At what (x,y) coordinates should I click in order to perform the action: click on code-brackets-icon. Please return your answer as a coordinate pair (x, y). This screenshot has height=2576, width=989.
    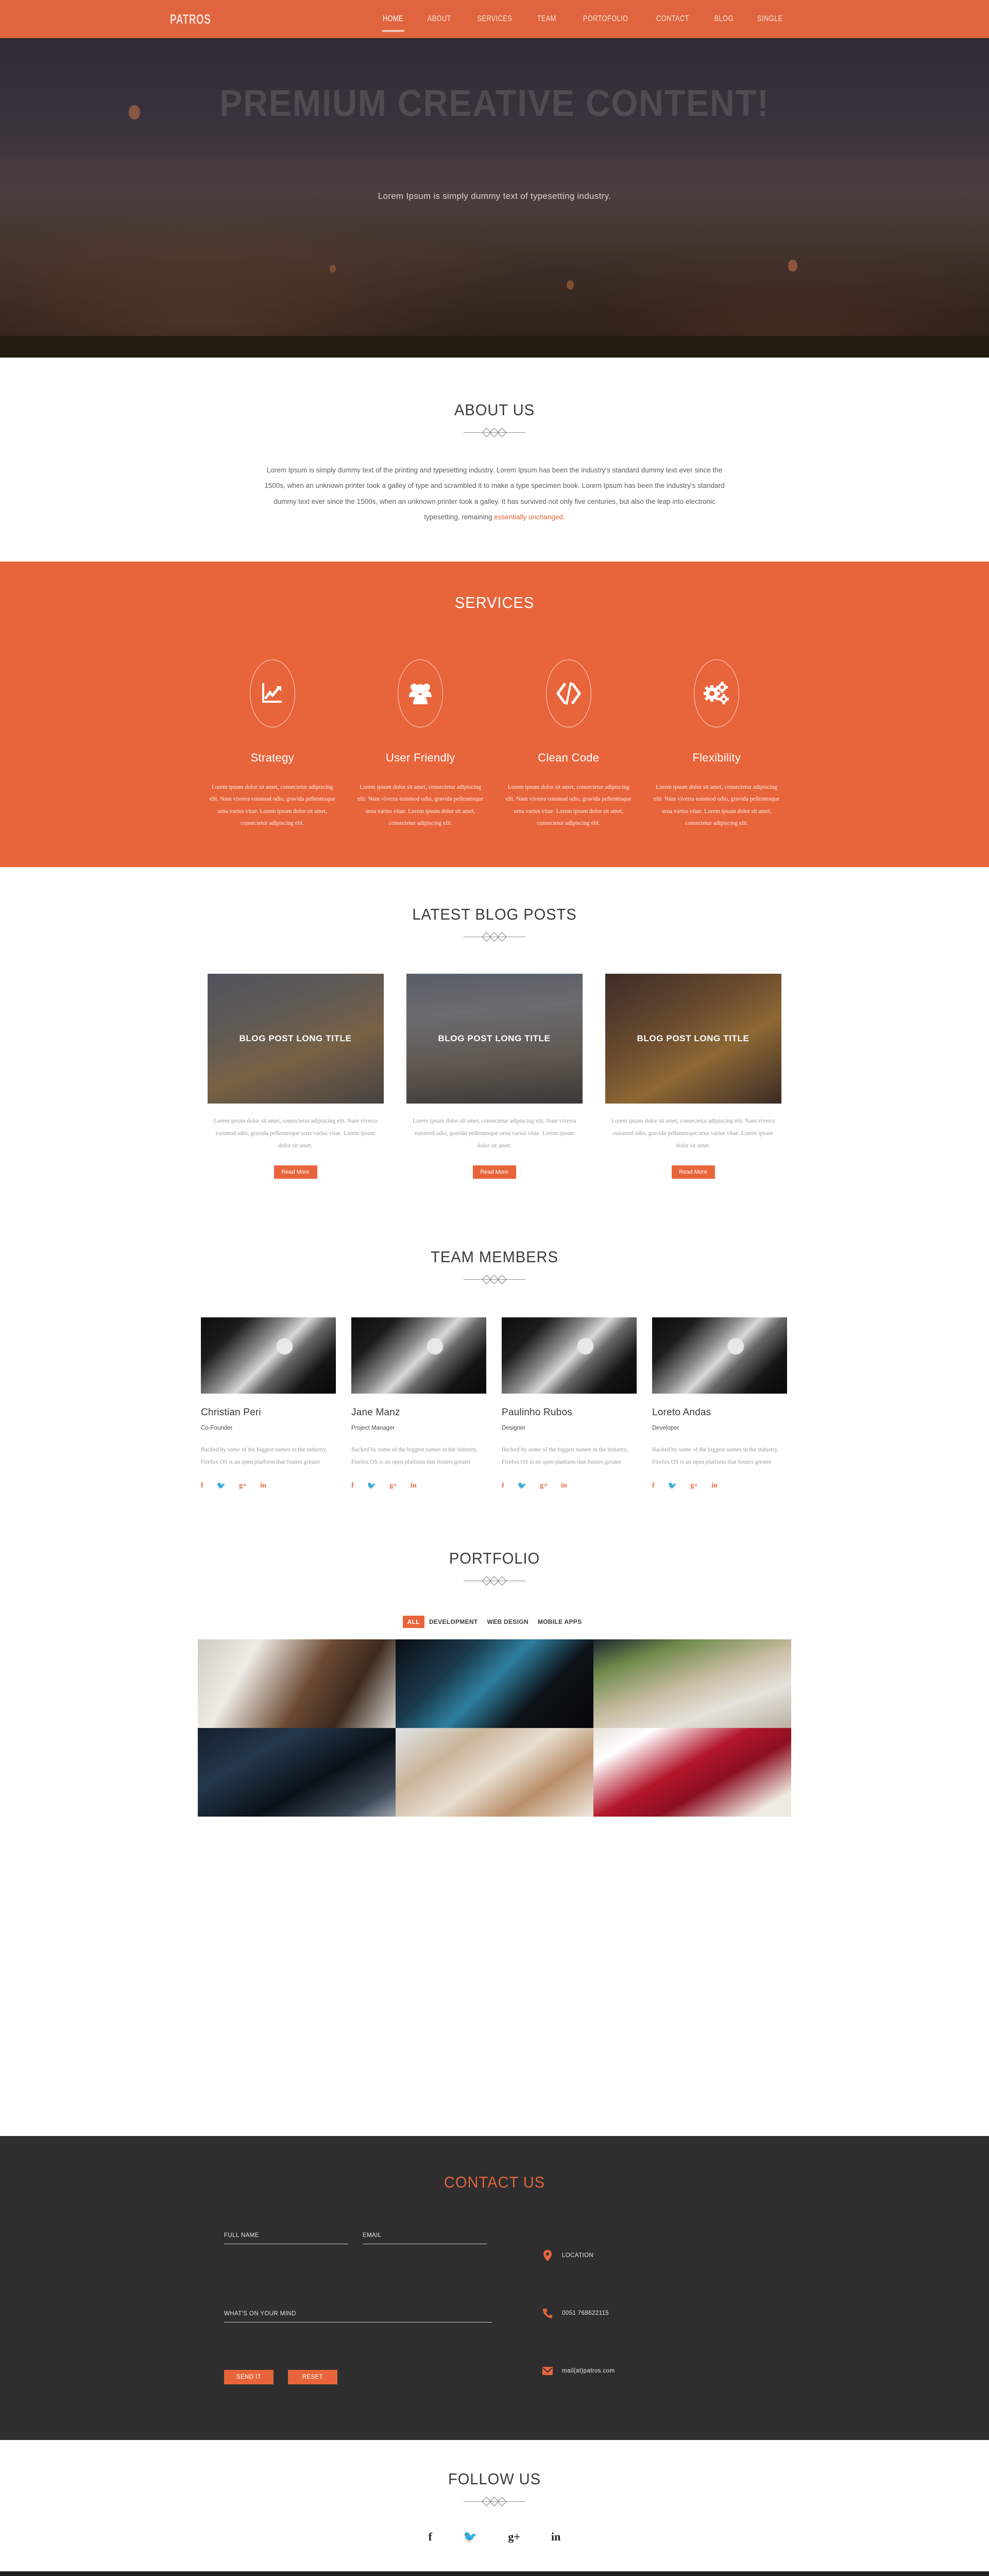
    Looking at the image, I should click on (568, 693).